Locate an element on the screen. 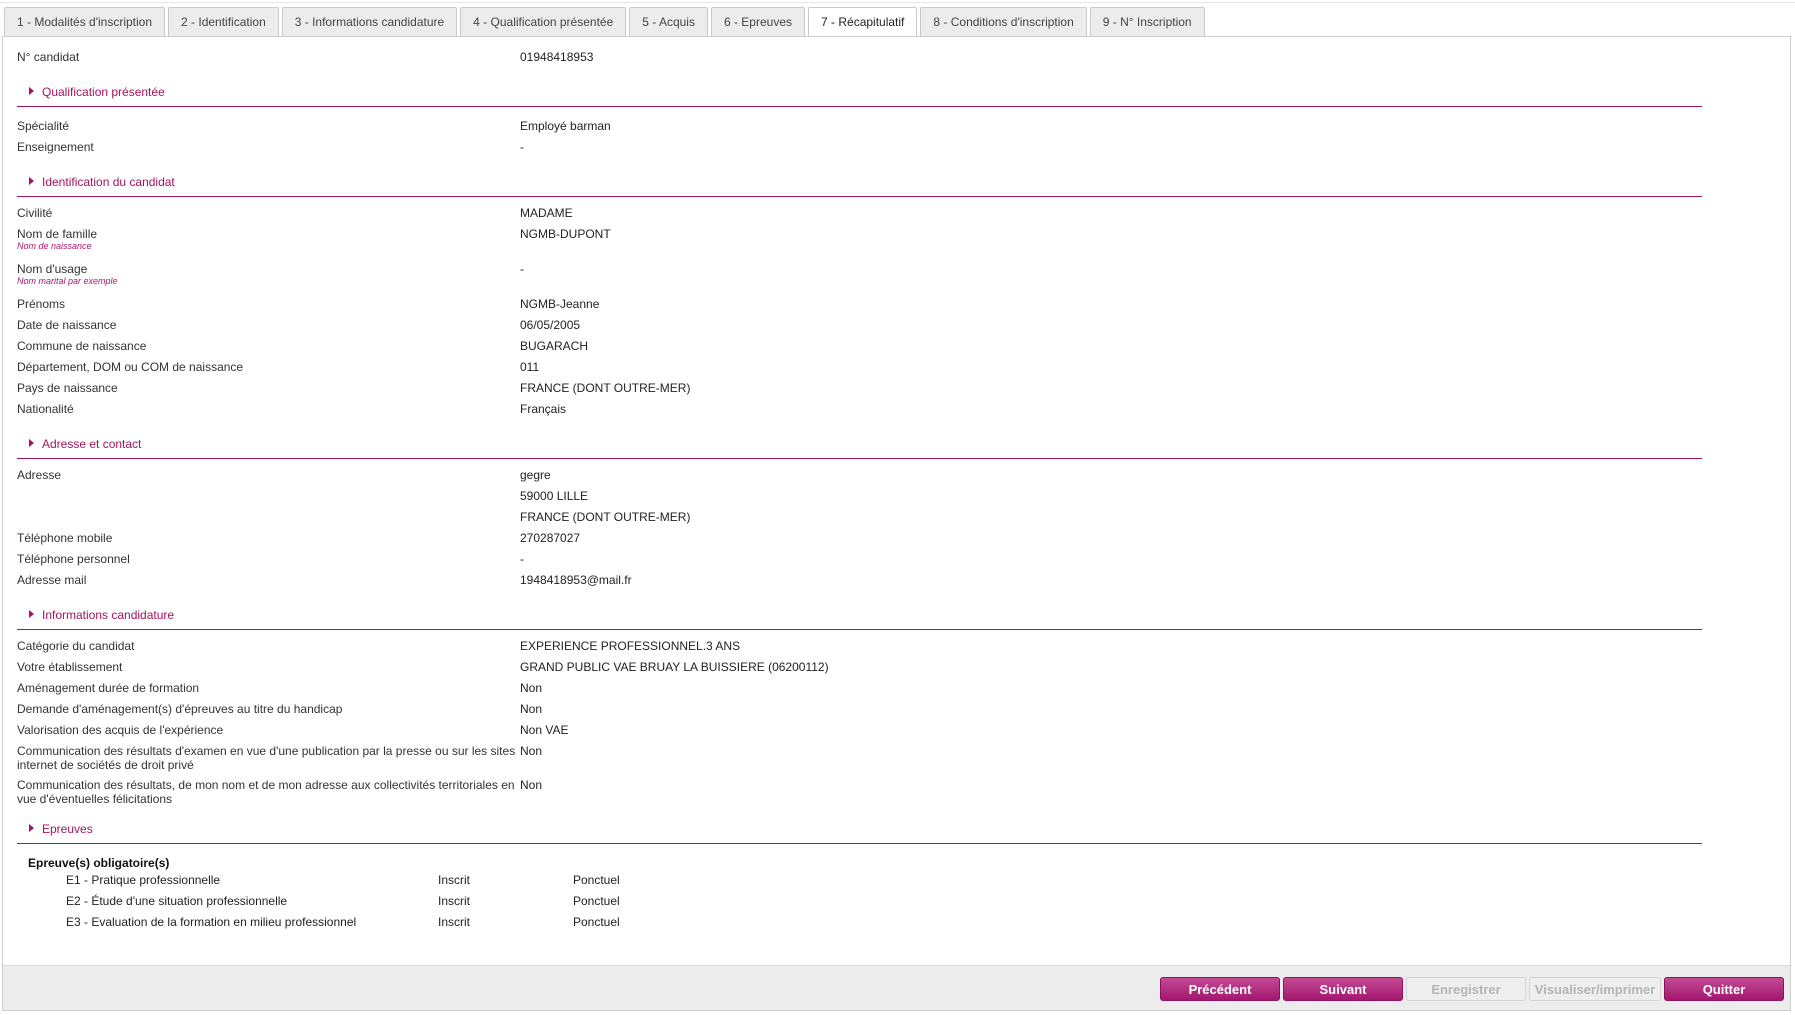 This screenshot has height=1015, width=1795. vae-label: Valorisation des acquis de l'expérience is located at coordinates (120, 730).